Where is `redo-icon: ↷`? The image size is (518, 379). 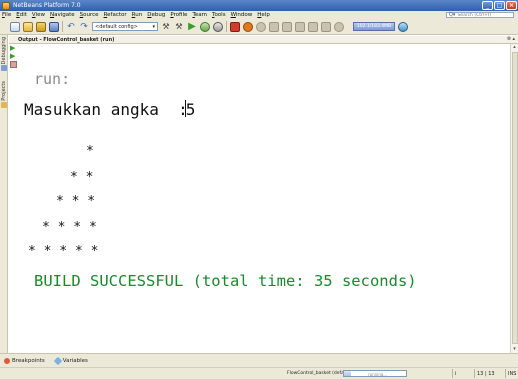 redo-icon: ↷ is located at coordinates (84, 27).